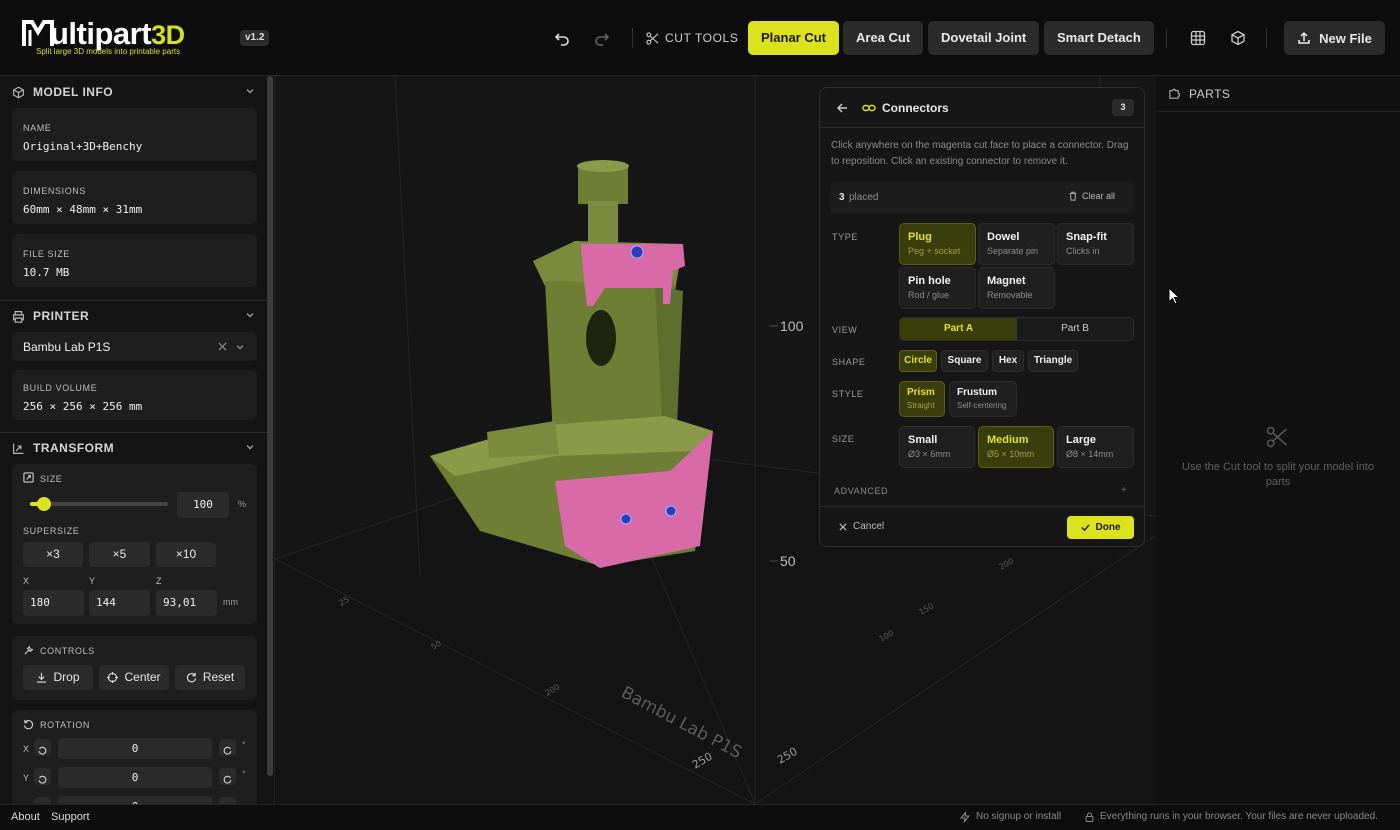 The height and width of the screenshot is (830, 1400). Describe the element at coordinates (920, 237) in the screenshot. I see `option-title: Plug` at that location.